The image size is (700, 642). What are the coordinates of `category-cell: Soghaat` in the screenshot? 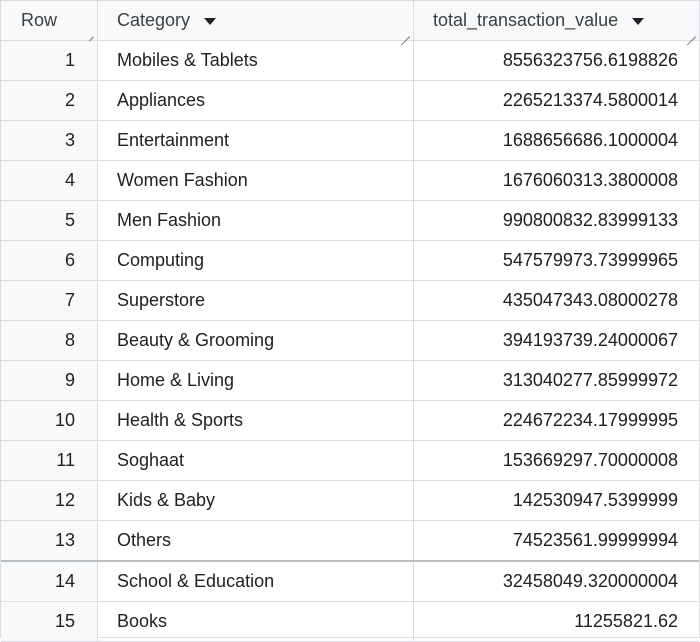 It's located at (256, 460).